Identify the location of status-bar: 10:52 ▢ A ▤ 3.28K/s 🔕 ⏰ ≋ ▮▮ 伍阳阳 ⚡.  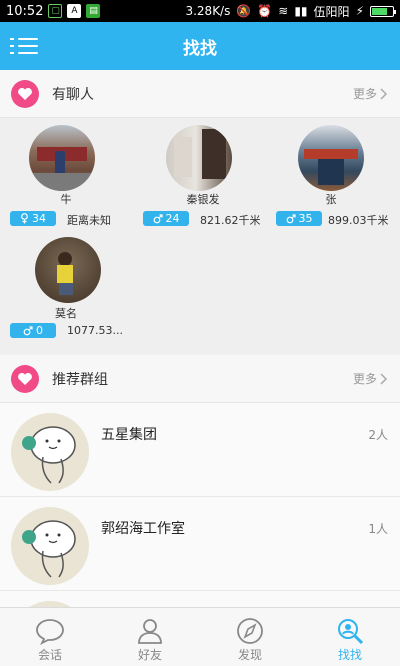
(200, 11).